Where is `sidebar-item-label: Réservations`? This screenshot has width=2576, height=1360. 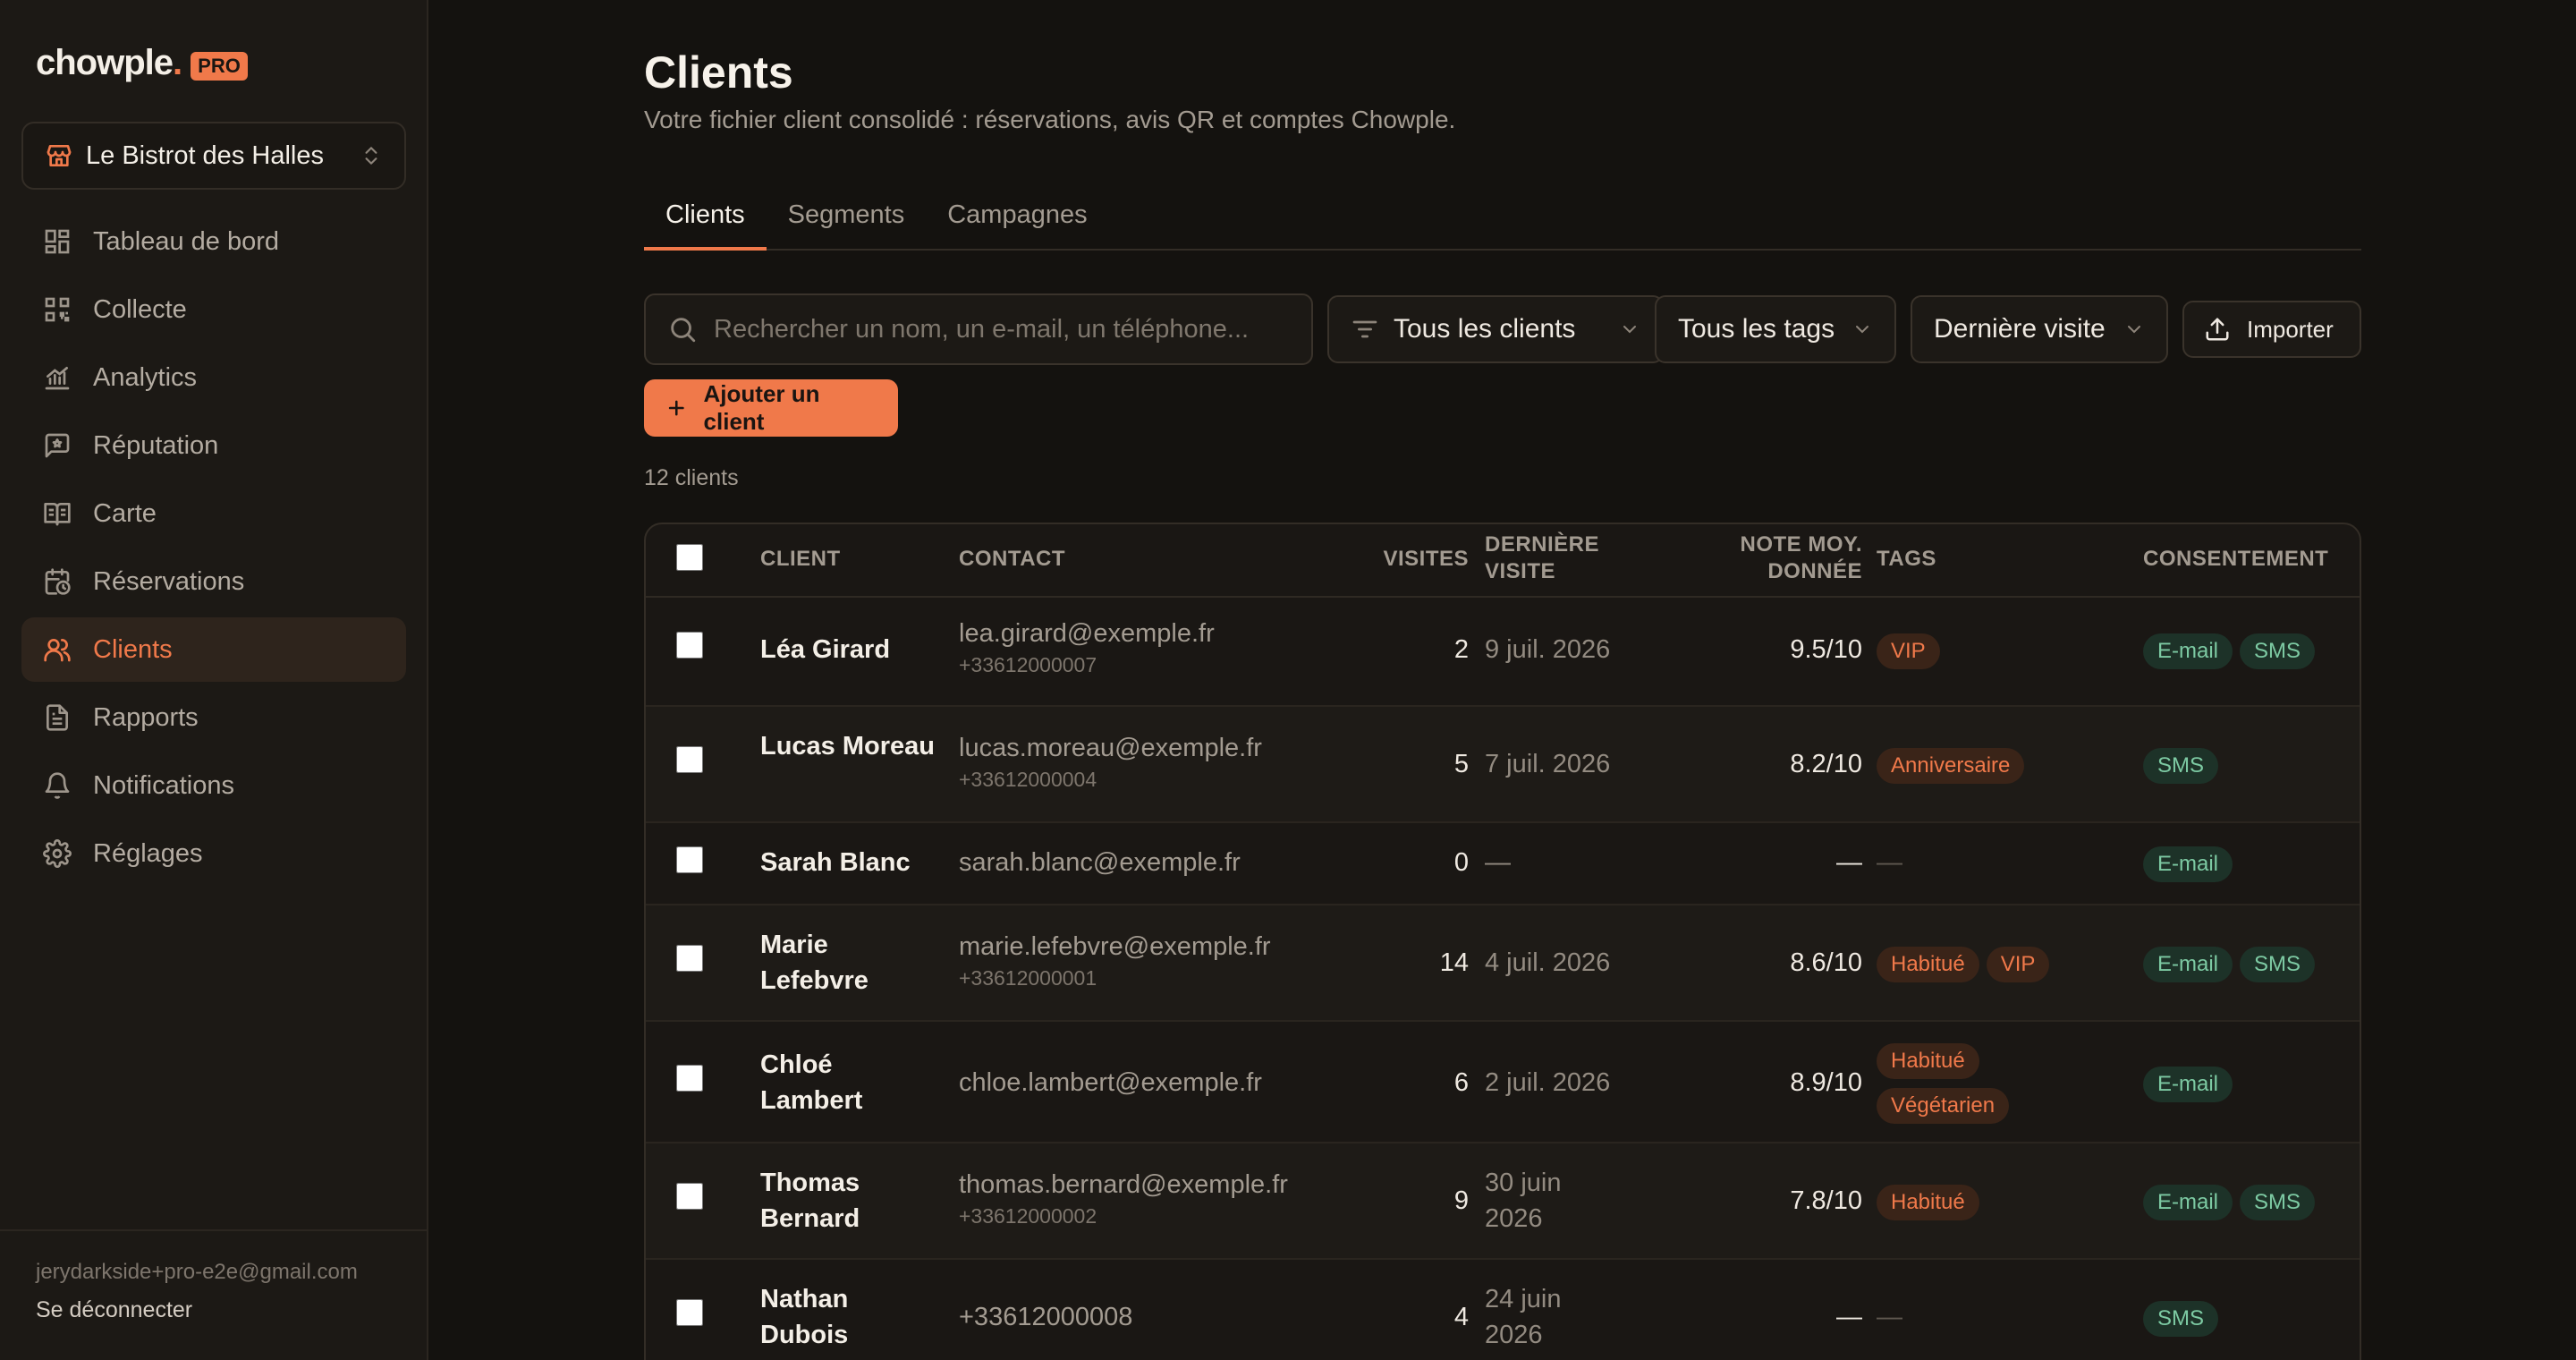
sidebar-item-label: Réservations is located at coordinates (169, 581).